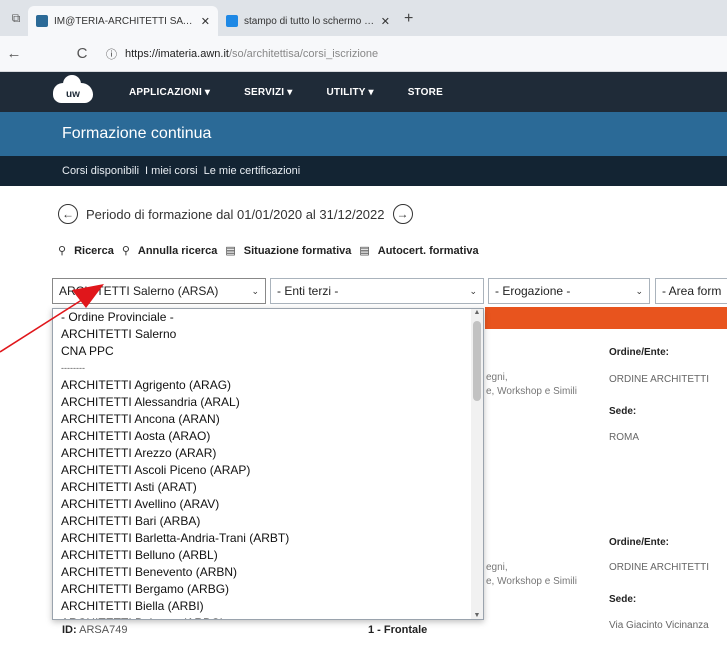 The height and width of the screenshot is (663, 727). Describe the element at coordinates (308, 291) in the screenshot. I see `enti-terzi-select-value: - Enti terzi -` at that location.